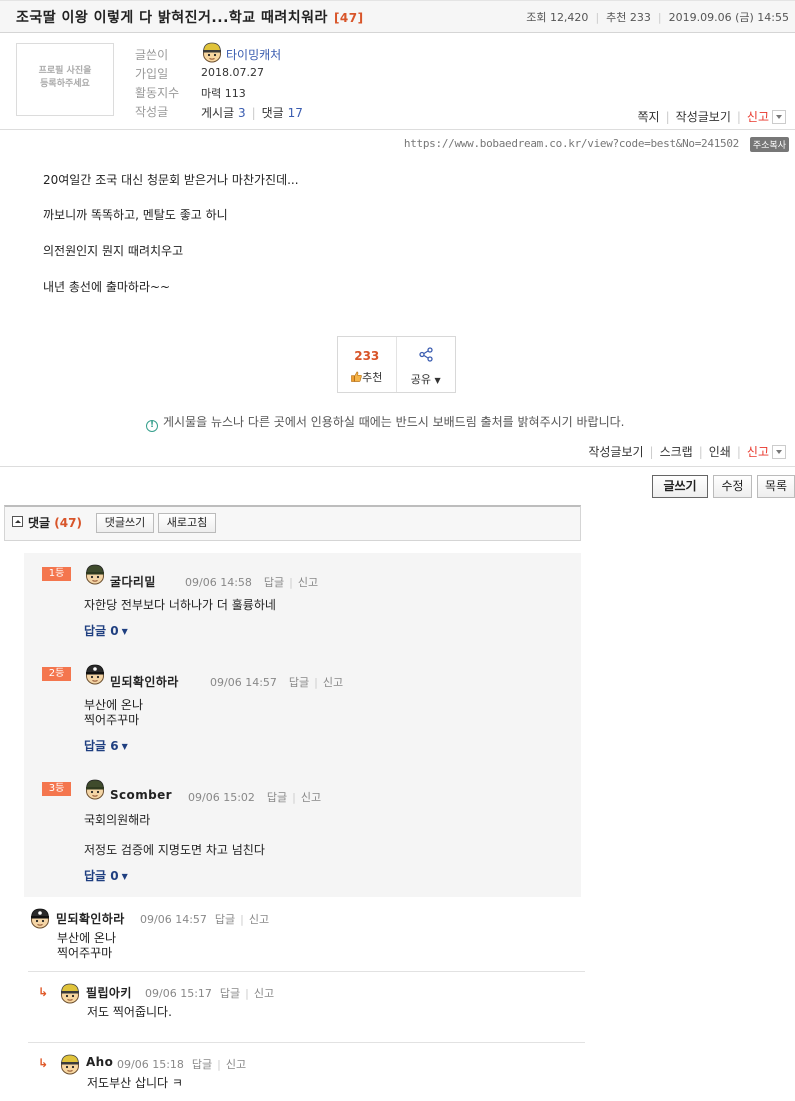  Describe the element at coordinates (306, 1042) in the screenshot. I see `comment-divider` at that location.